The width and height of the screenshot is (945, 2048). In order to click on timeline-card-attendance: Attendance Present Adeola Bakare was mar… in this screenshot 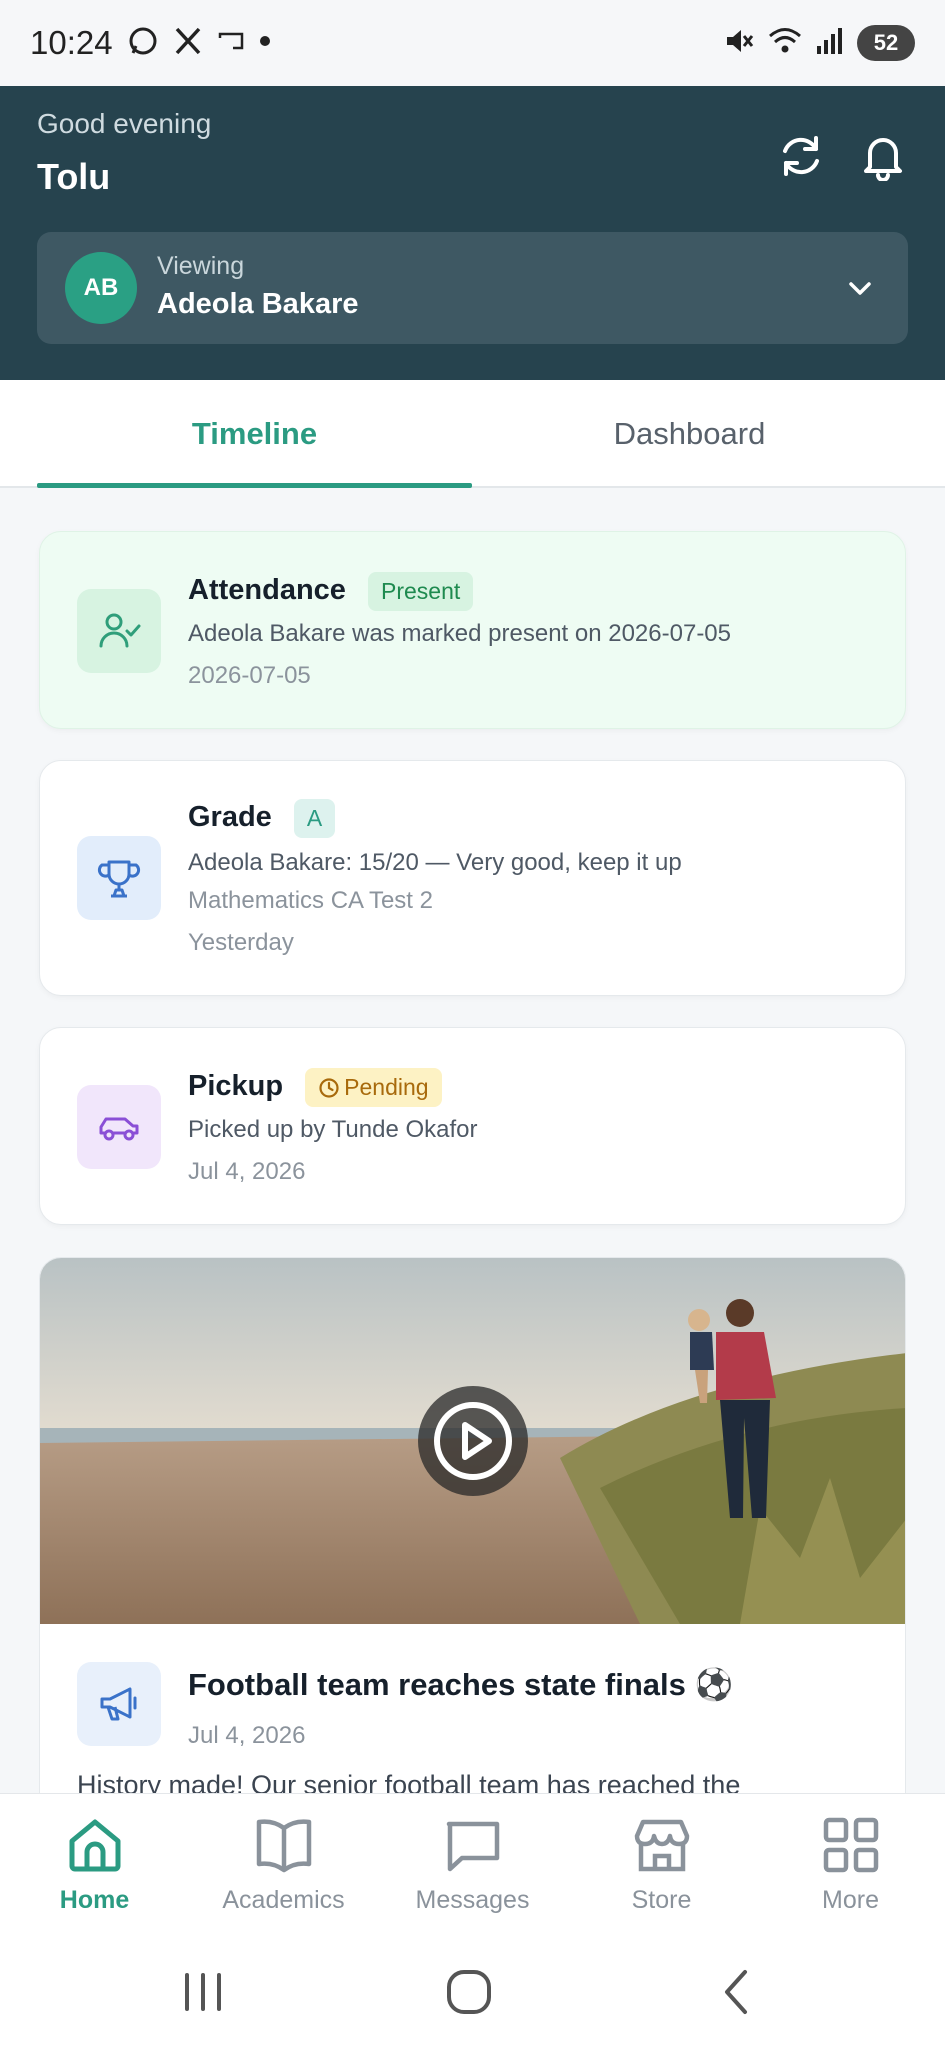, I will do `click(472, 630)`.